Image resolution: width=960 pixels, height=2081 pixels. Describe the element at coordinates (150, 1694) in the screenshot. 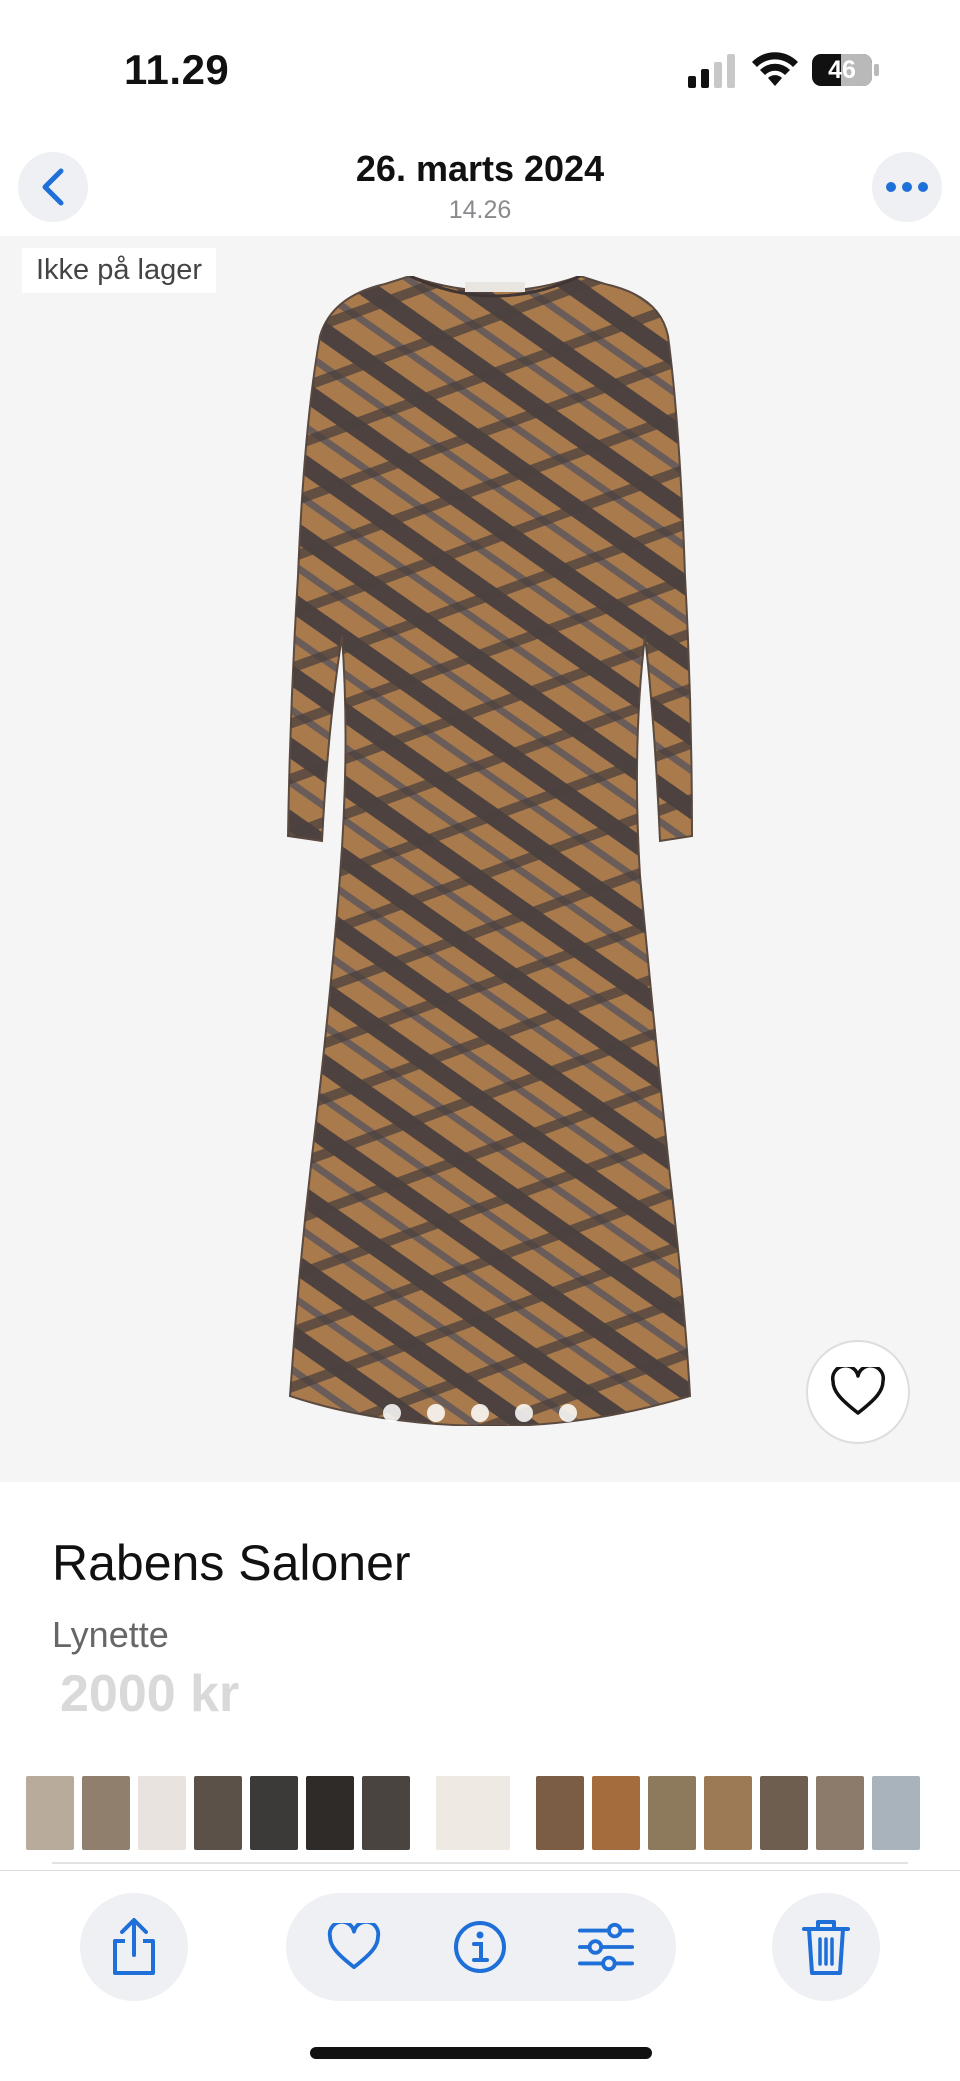

I see `product-price: 2000 kr` at that location.